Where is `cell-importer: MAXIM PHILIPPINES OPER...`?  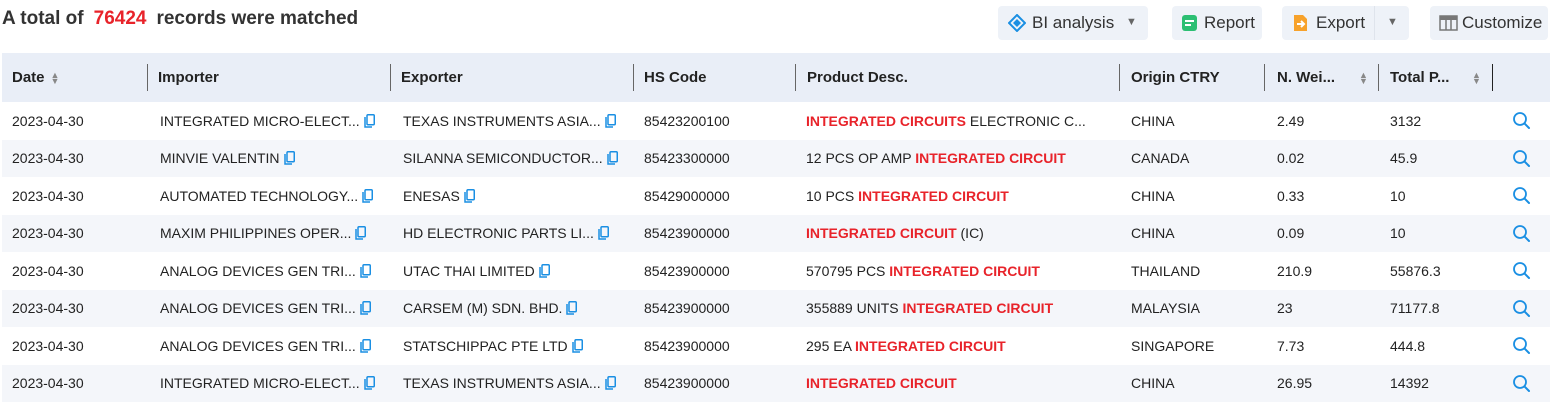 cell-importer: MAXIM PHILIPPINES OPER... is located at coordinates (263, 234).